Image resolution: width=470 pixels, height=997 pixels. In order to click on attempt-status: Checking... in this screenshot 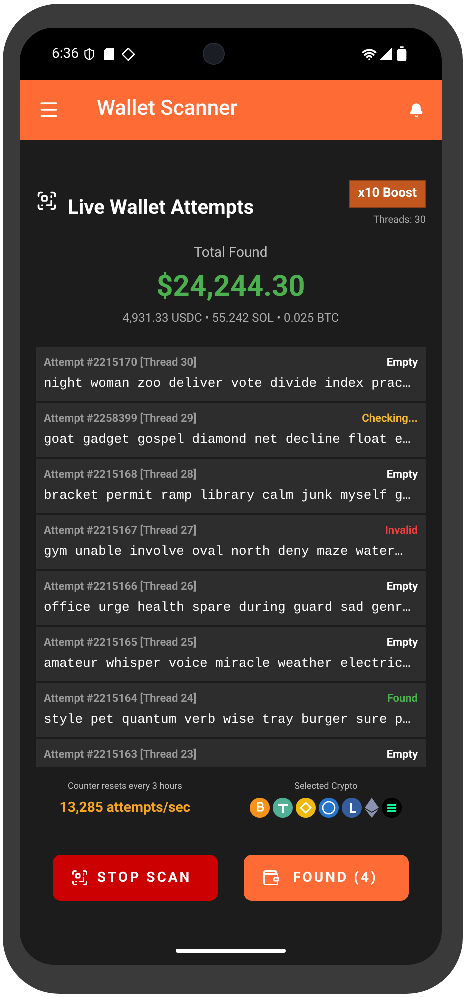, I will do `click(390, 418)`.